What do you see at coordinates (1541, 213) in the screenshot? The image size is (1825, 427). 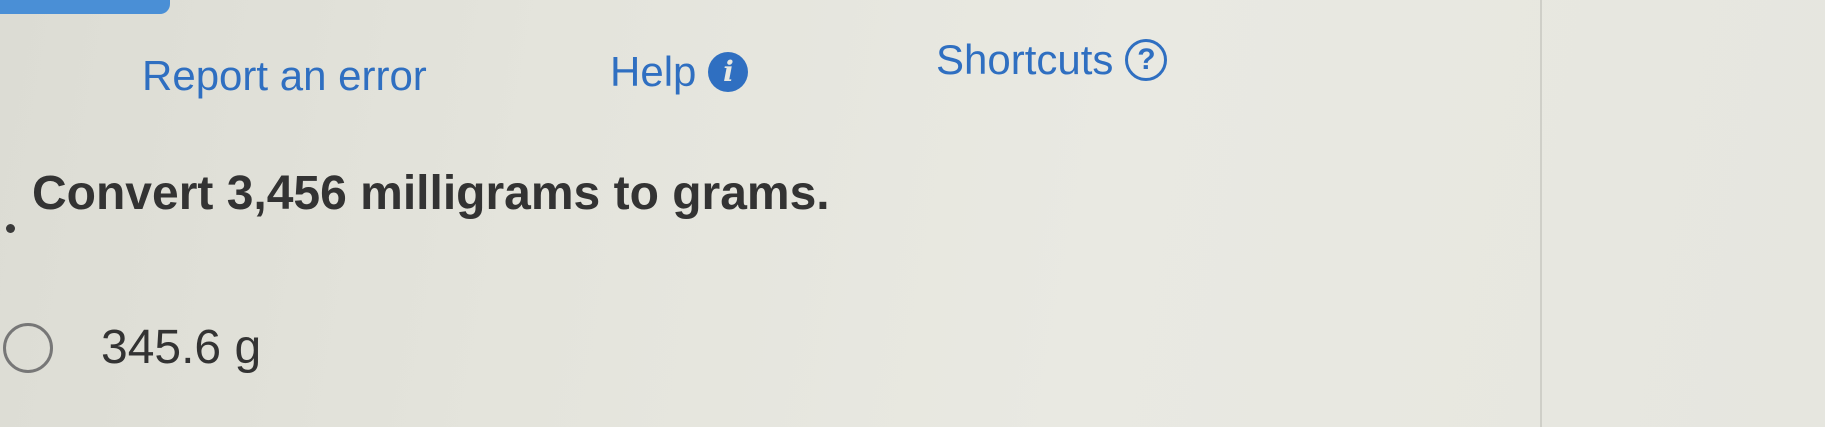 I see `panel-divider` at bounding box center [1541, 213].